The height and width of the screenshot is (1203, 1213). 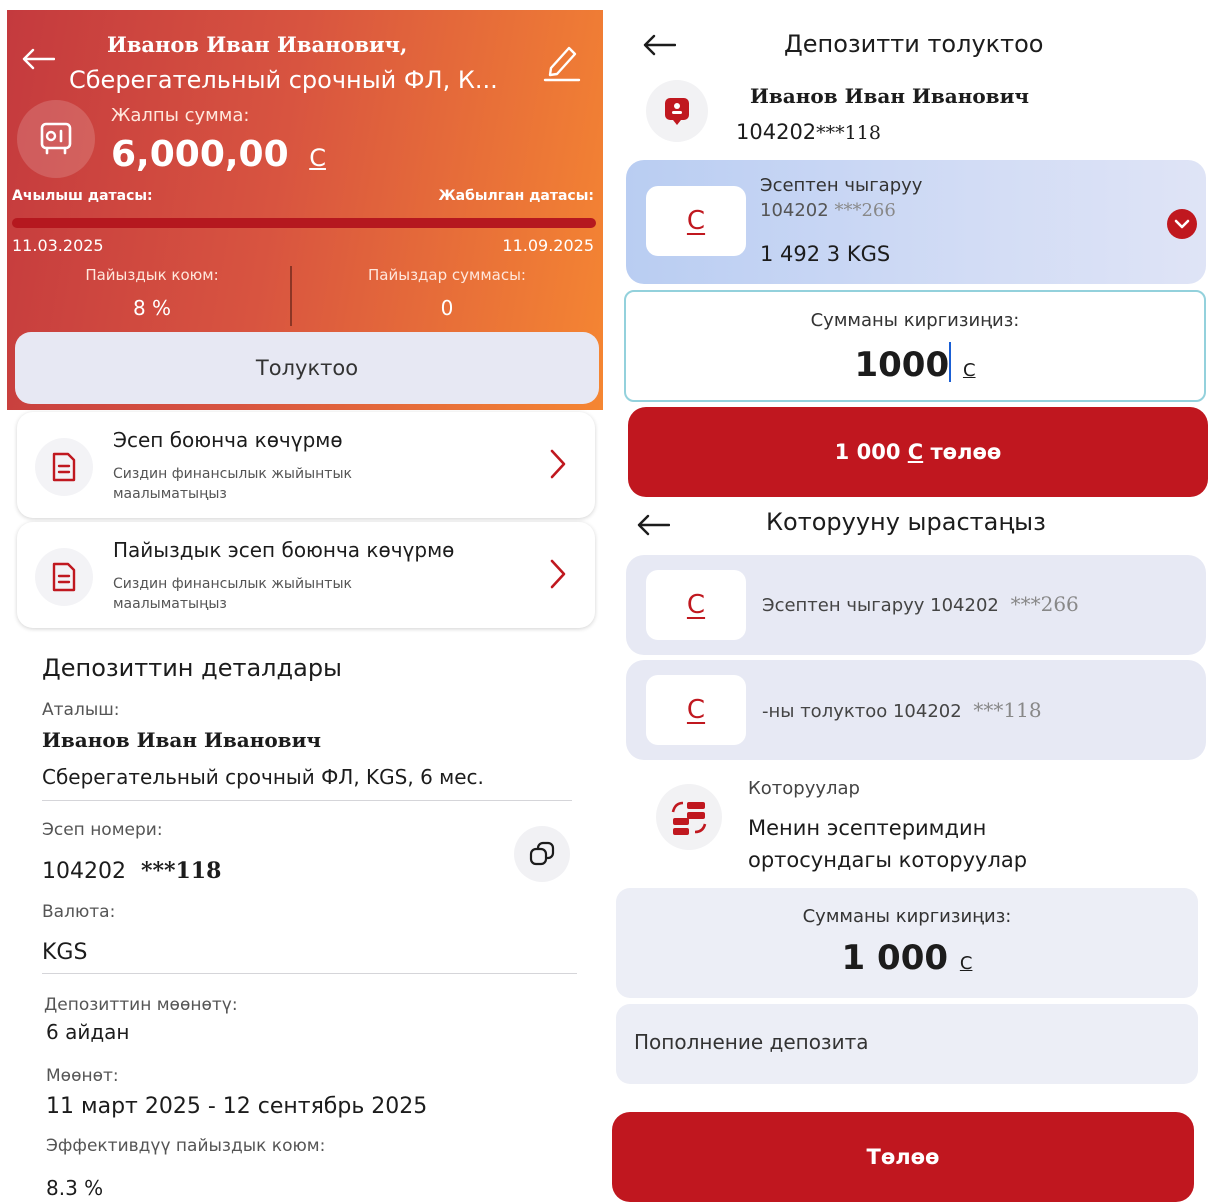 I want to click on purpose-field: Пополнение депозита, so click(x=907, y=1044).